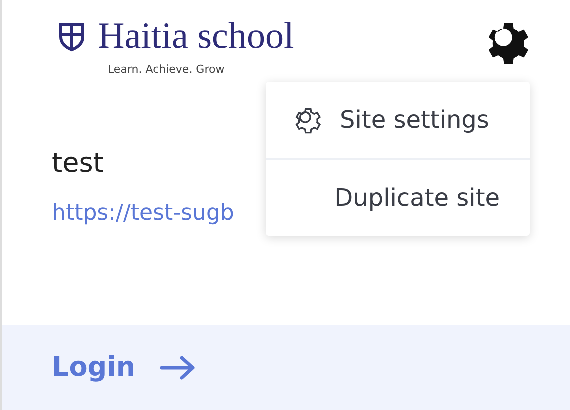 This screenshot has width=570, height=410. I want to click on arrow-icon, so click(178, 367).